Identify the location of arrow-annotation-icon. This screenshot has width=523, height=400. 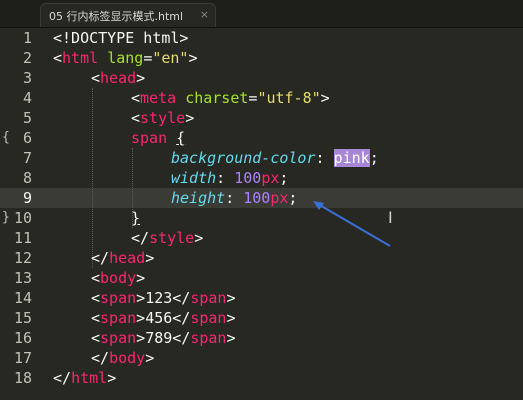
(352, 224).